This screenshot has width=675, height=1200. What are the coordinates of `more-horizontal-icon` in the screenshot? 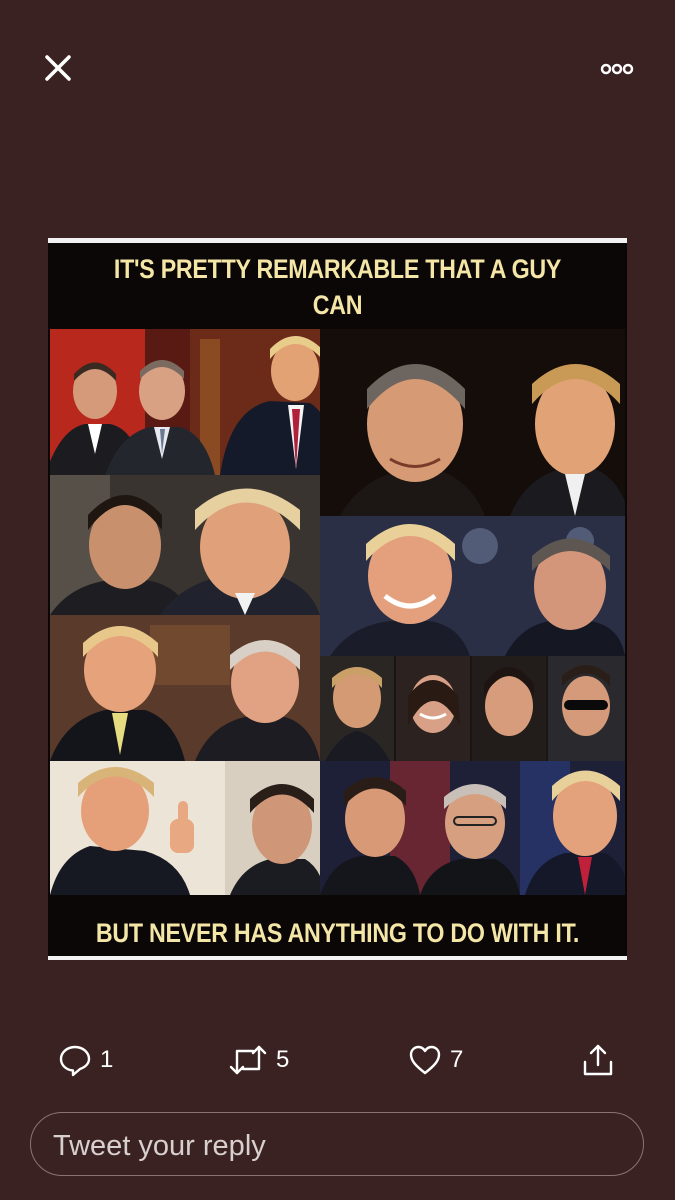 It's located at (617, 69).